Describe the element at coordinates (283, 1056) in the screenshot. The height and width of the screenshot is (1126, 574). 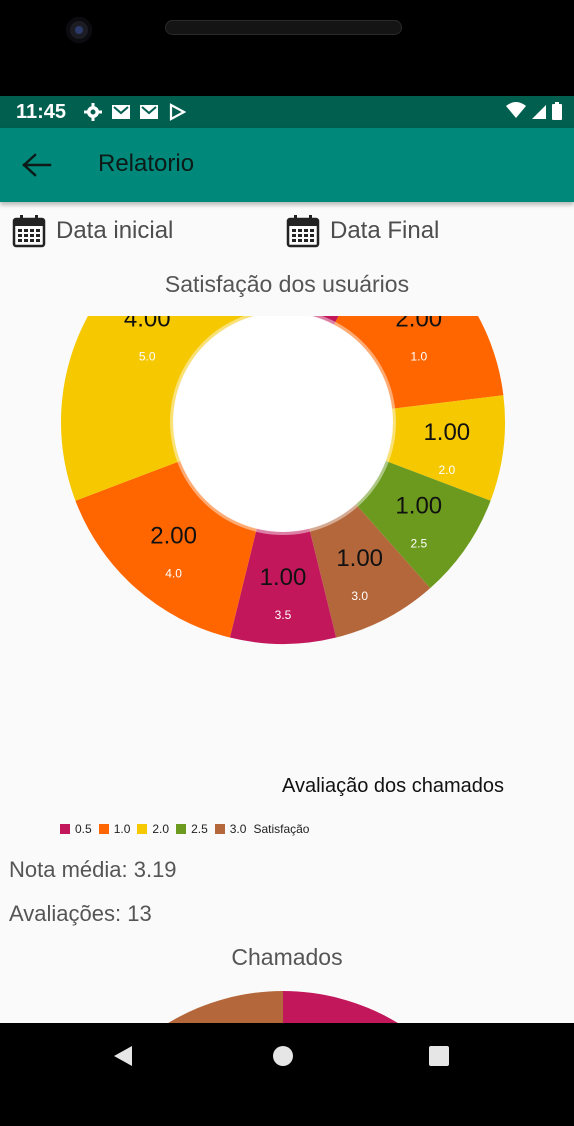
I see `nav-home-icon` at that location.